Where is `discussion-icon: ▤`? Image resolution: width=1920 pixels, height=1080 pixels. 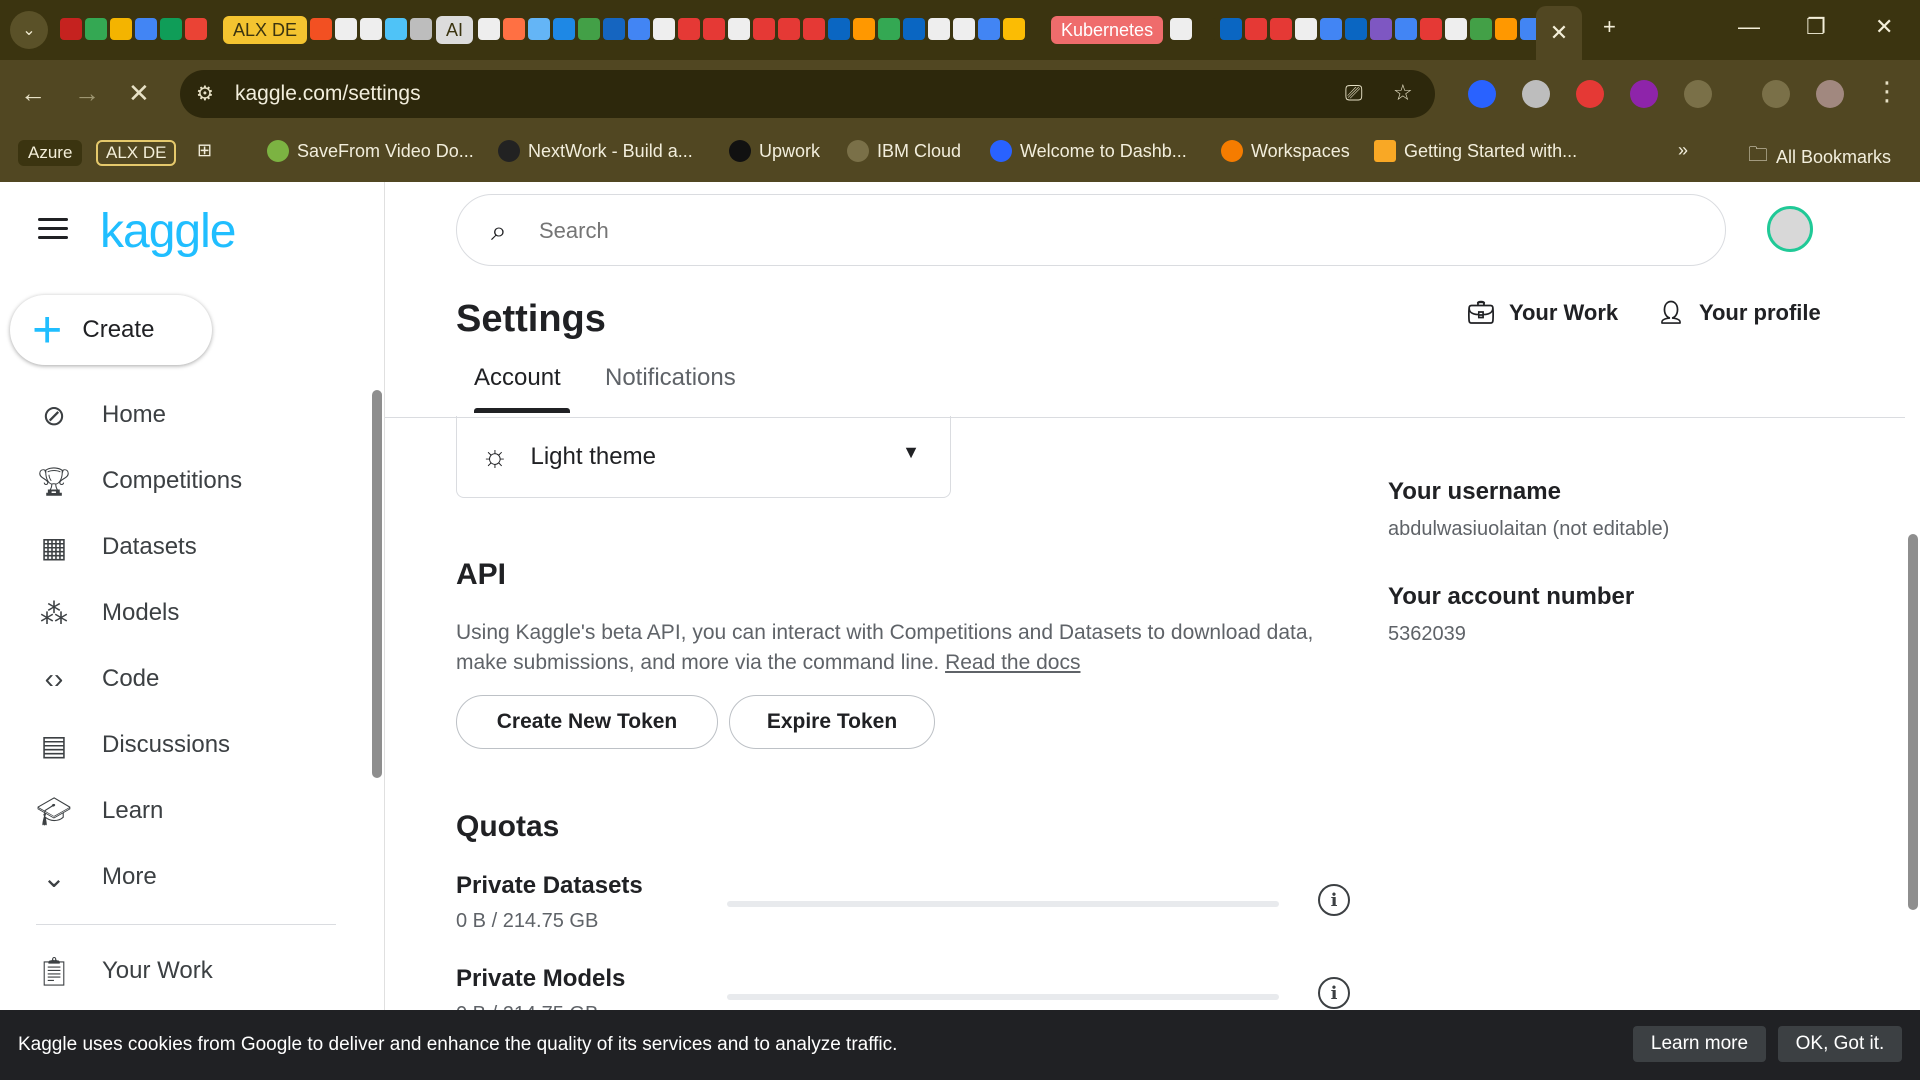
discussion-icon: ▤ is located at coordinates (54, 745).